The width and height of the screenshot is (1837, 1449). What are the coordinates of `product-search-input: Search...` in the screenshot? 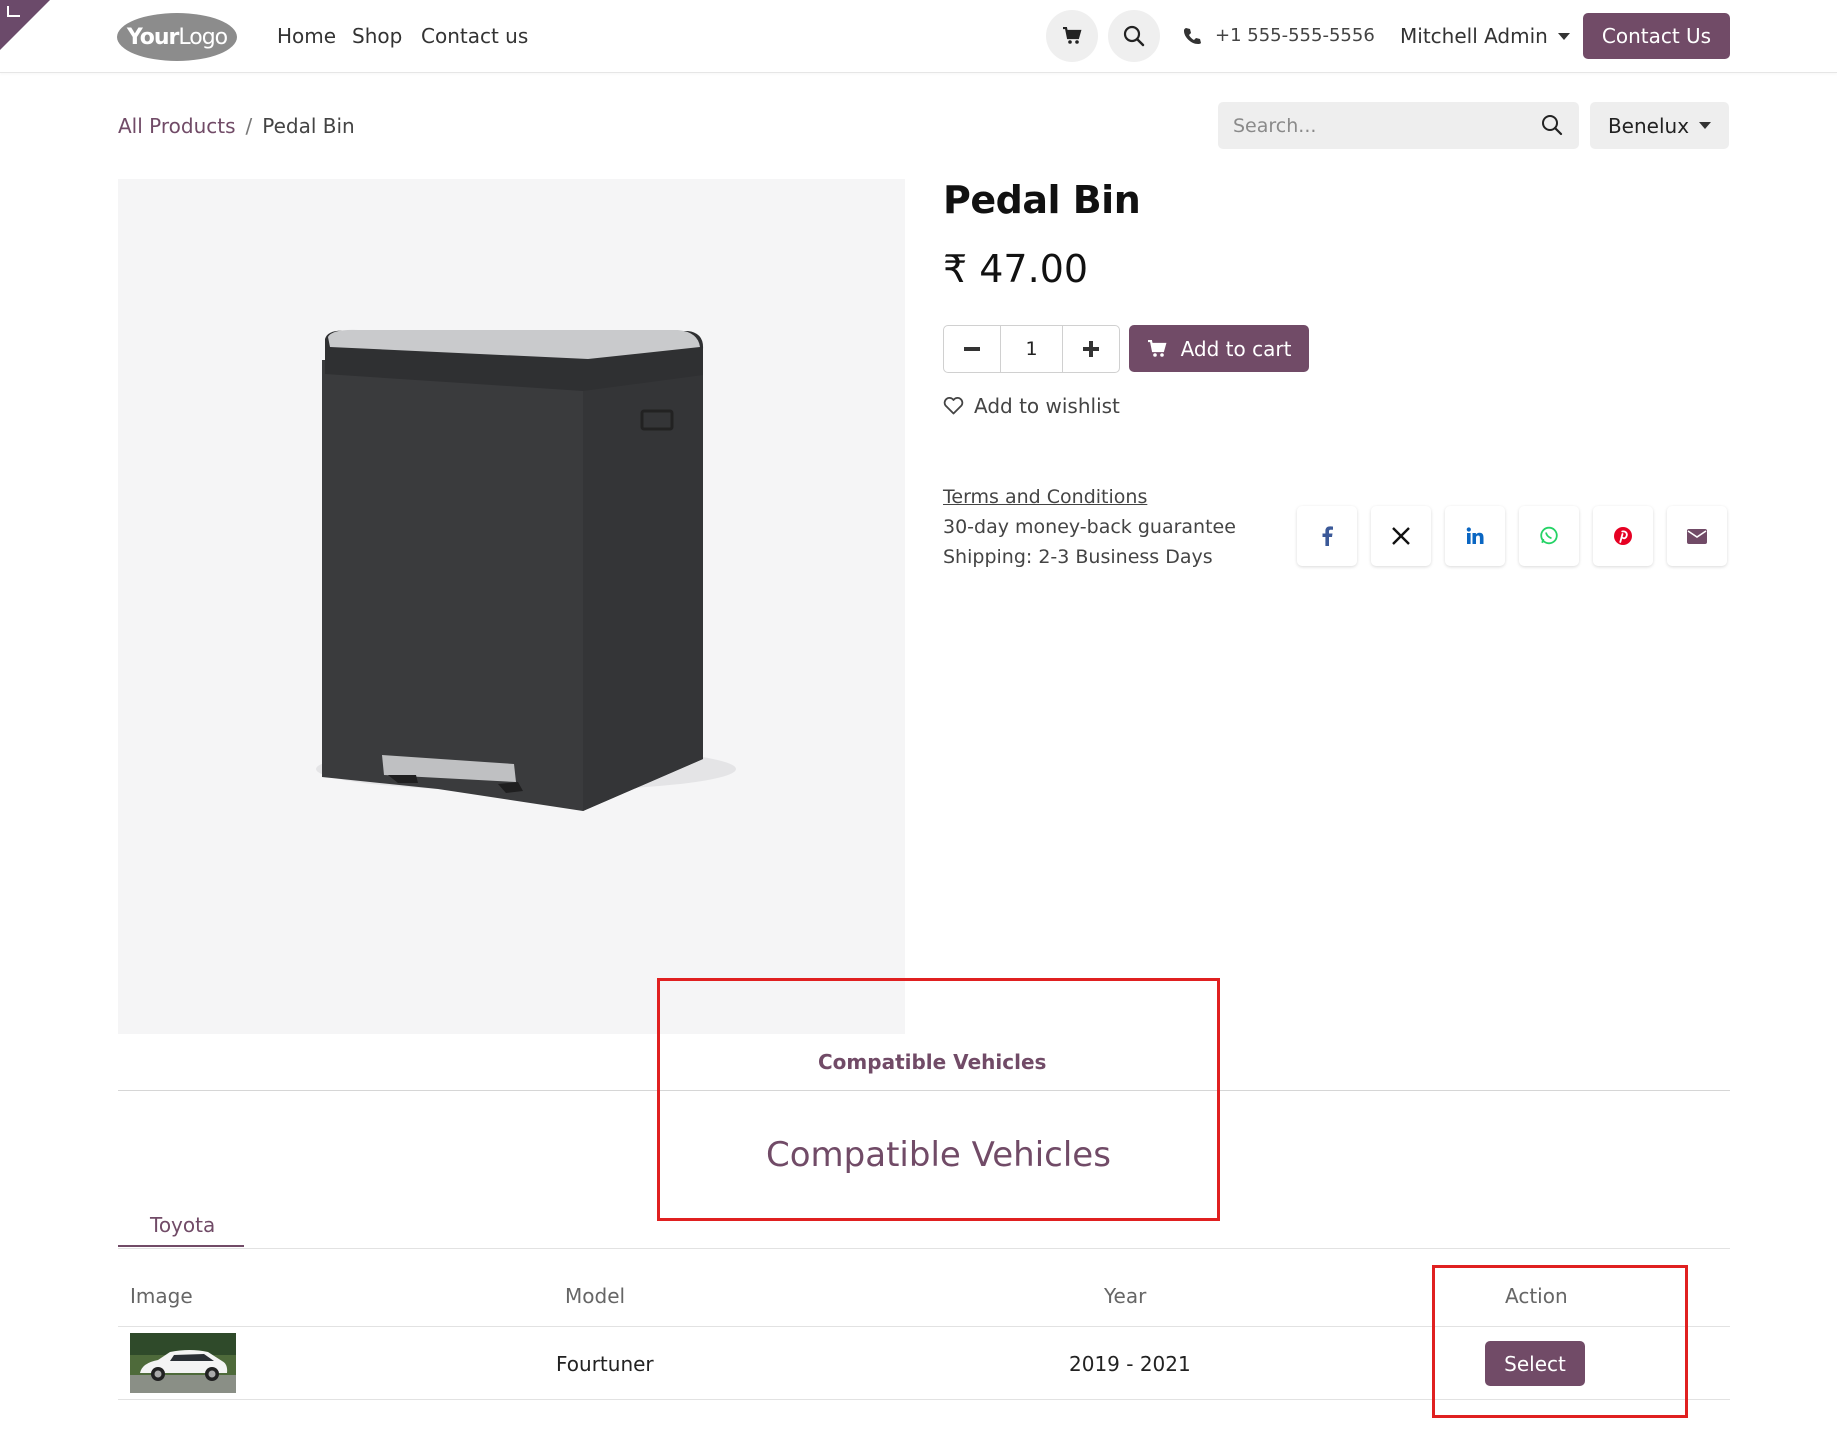 It's located at (1398, 125).